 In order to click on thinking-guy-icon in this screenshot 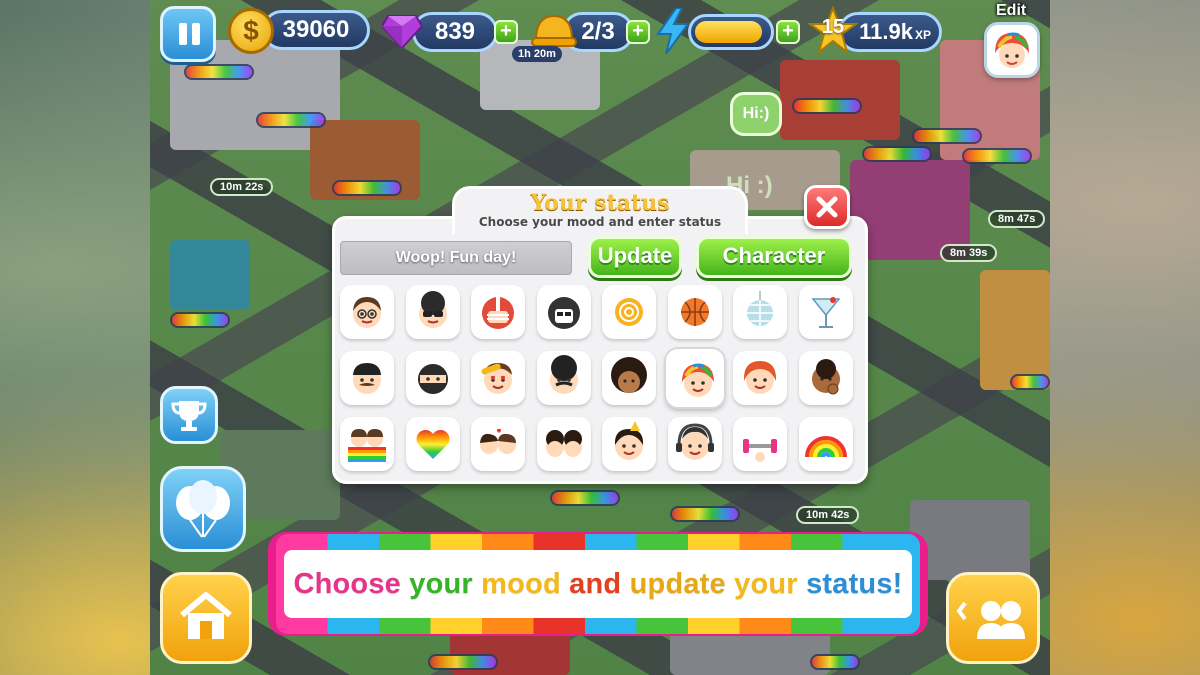, I will do `click(826, 377)`.